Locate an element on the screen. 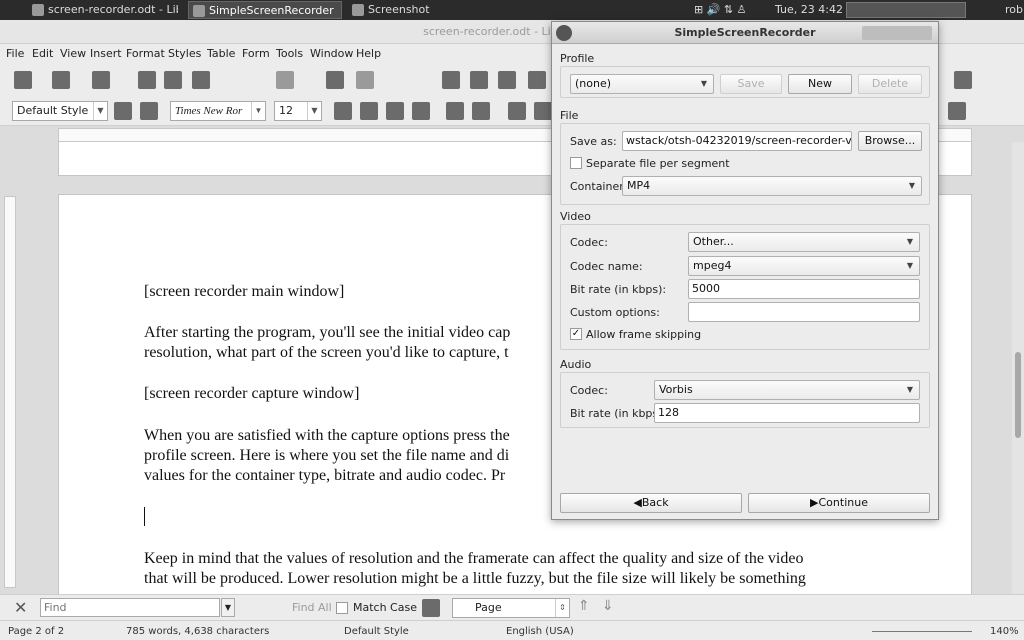  arrow-right-icon: ▶ is located at coordinates (814, 502).